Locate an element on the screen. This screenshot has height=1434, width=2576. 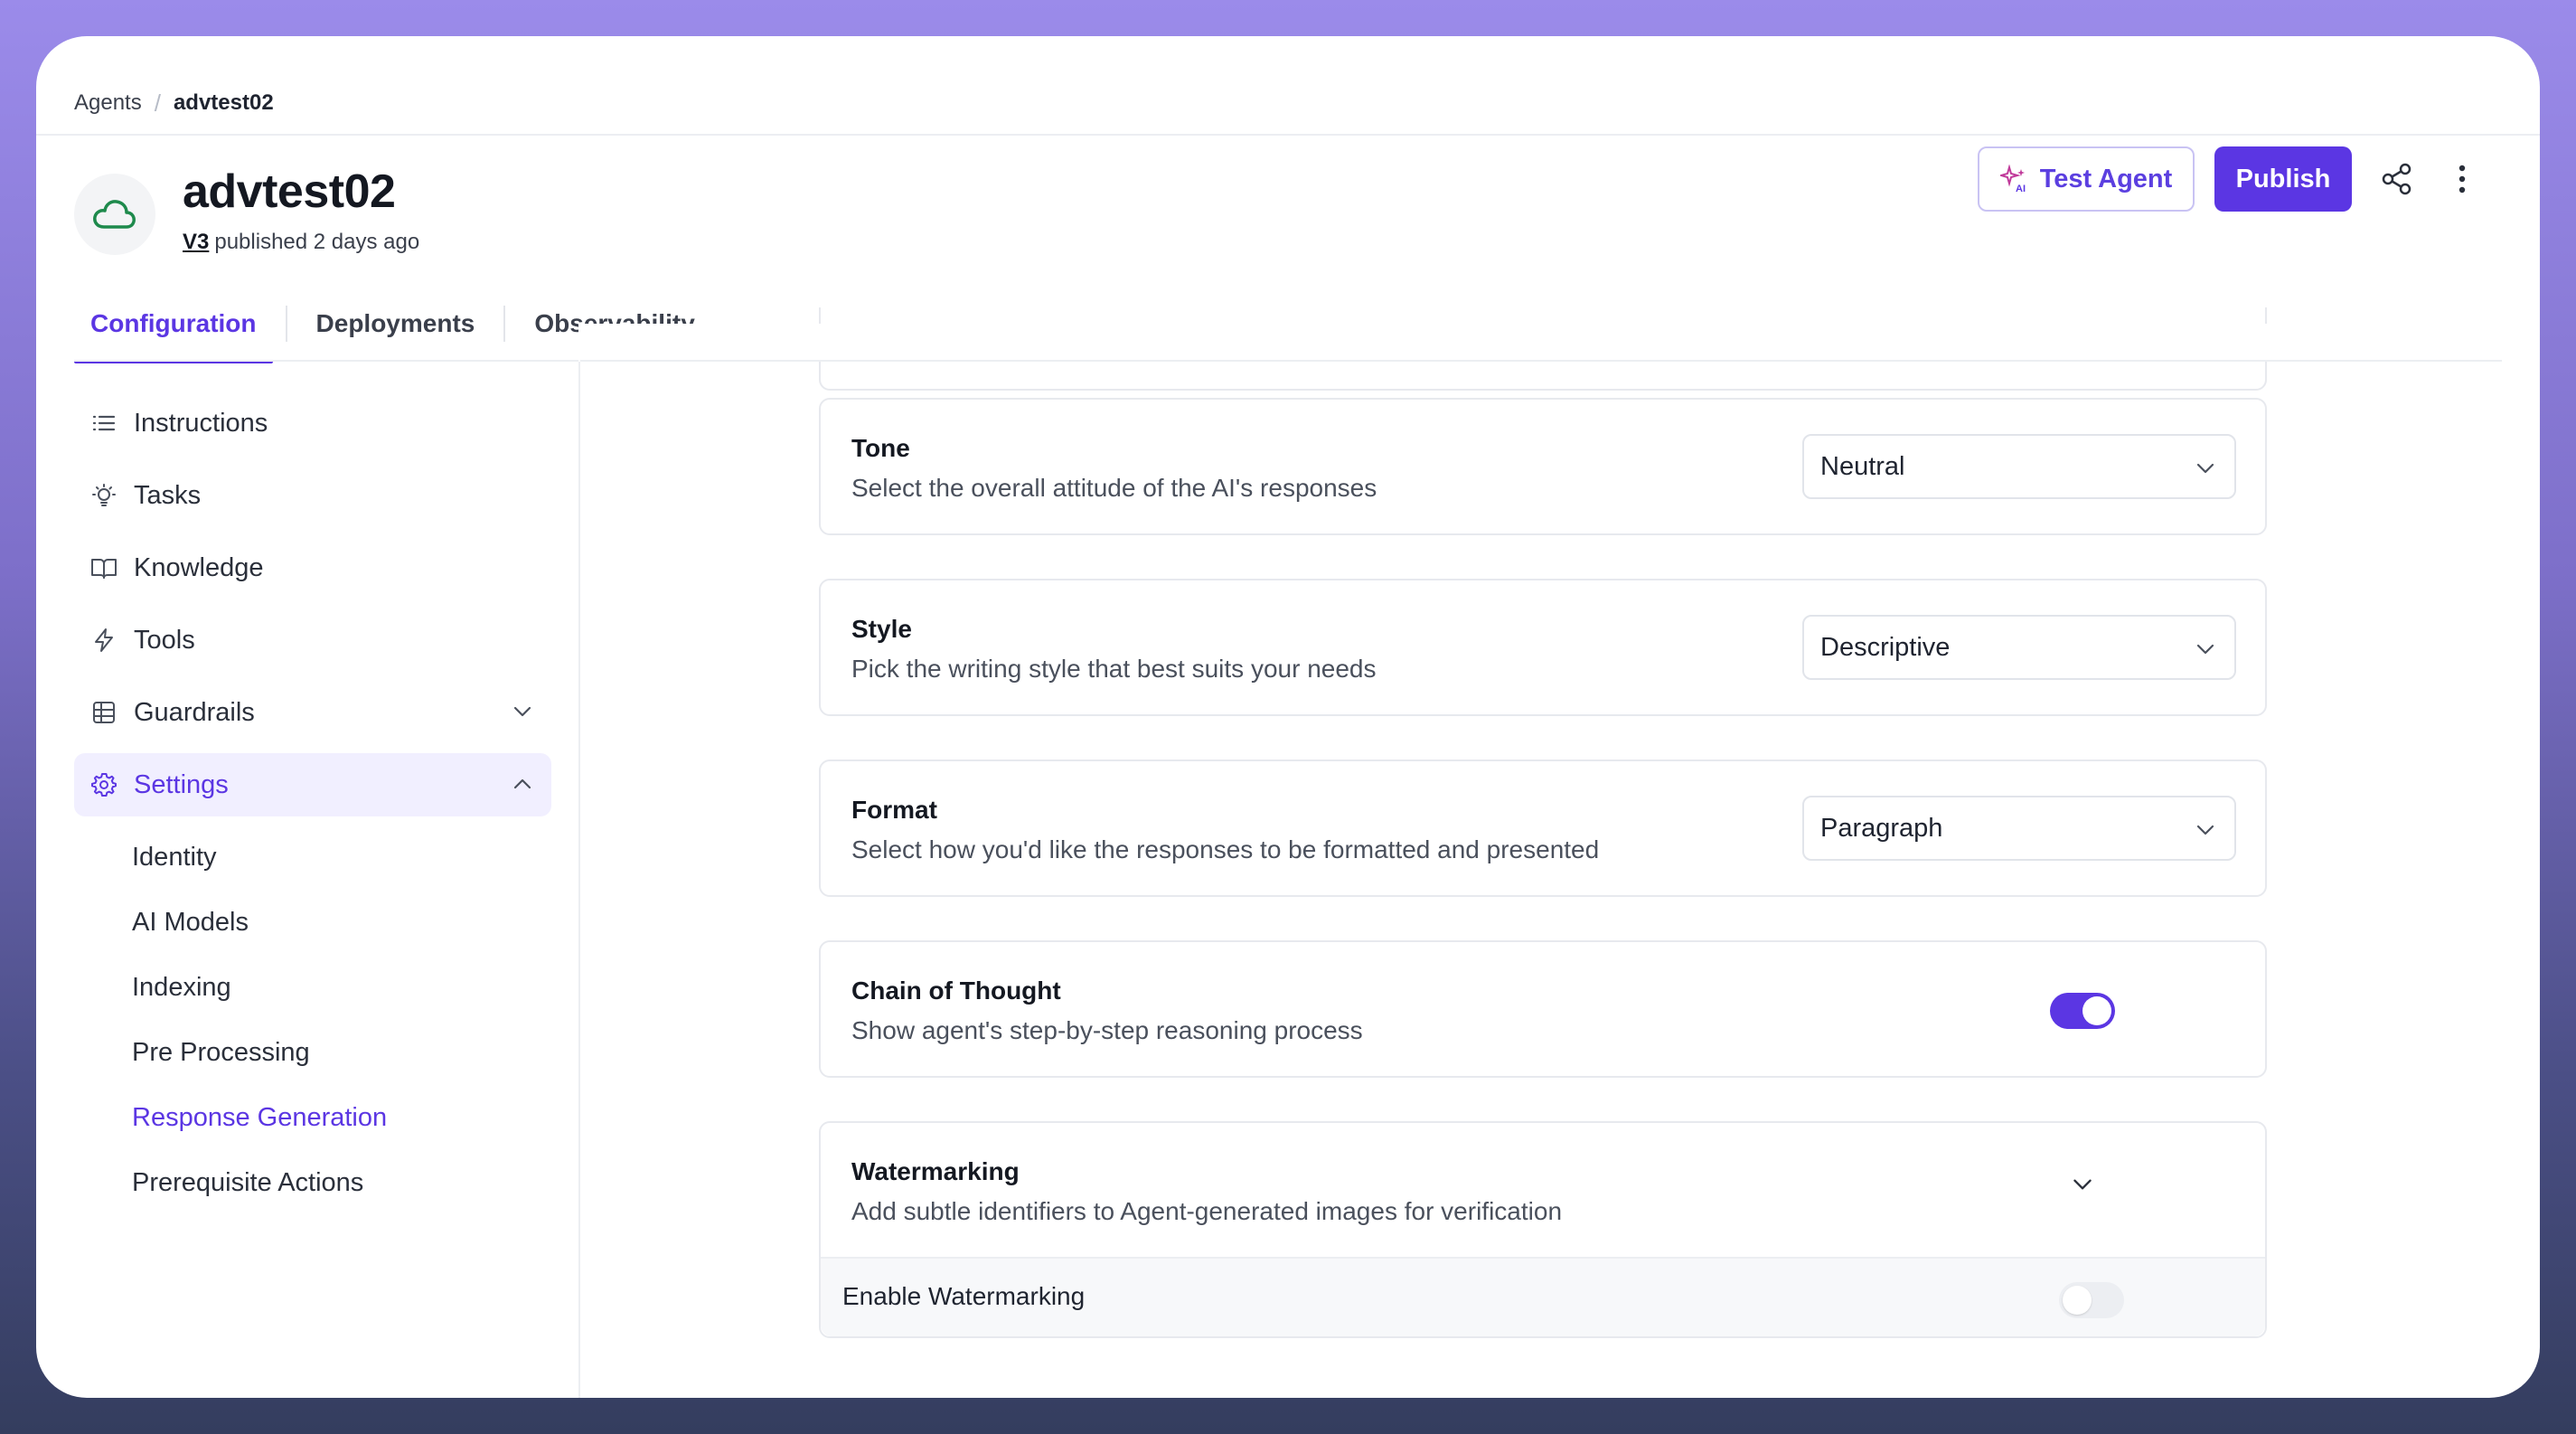
tab-deployments: Deployments is located at coordinates (396, 324).